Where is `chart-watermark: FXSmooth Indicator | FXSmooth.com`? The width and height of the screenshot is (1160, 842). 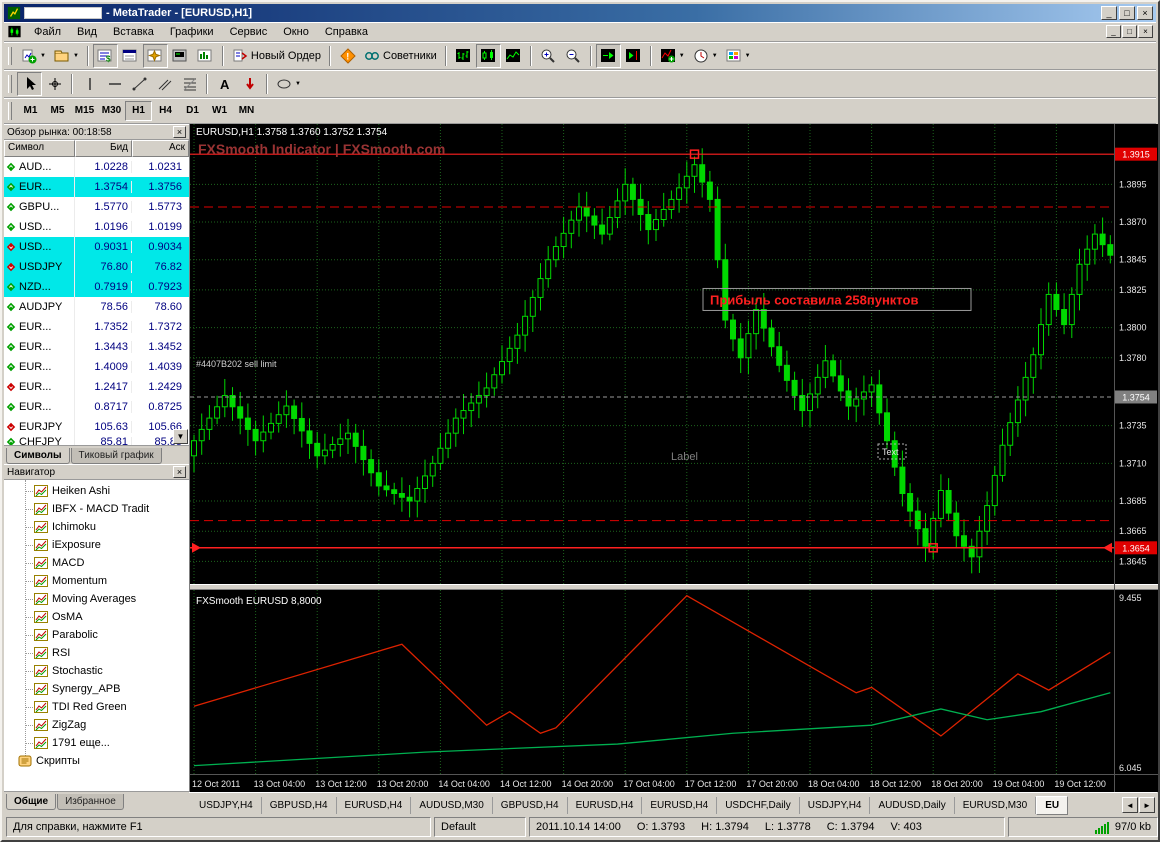 chart-watermark: FXSmooth Indicator | FXSmooth.com is located at coordinates (321, 149).